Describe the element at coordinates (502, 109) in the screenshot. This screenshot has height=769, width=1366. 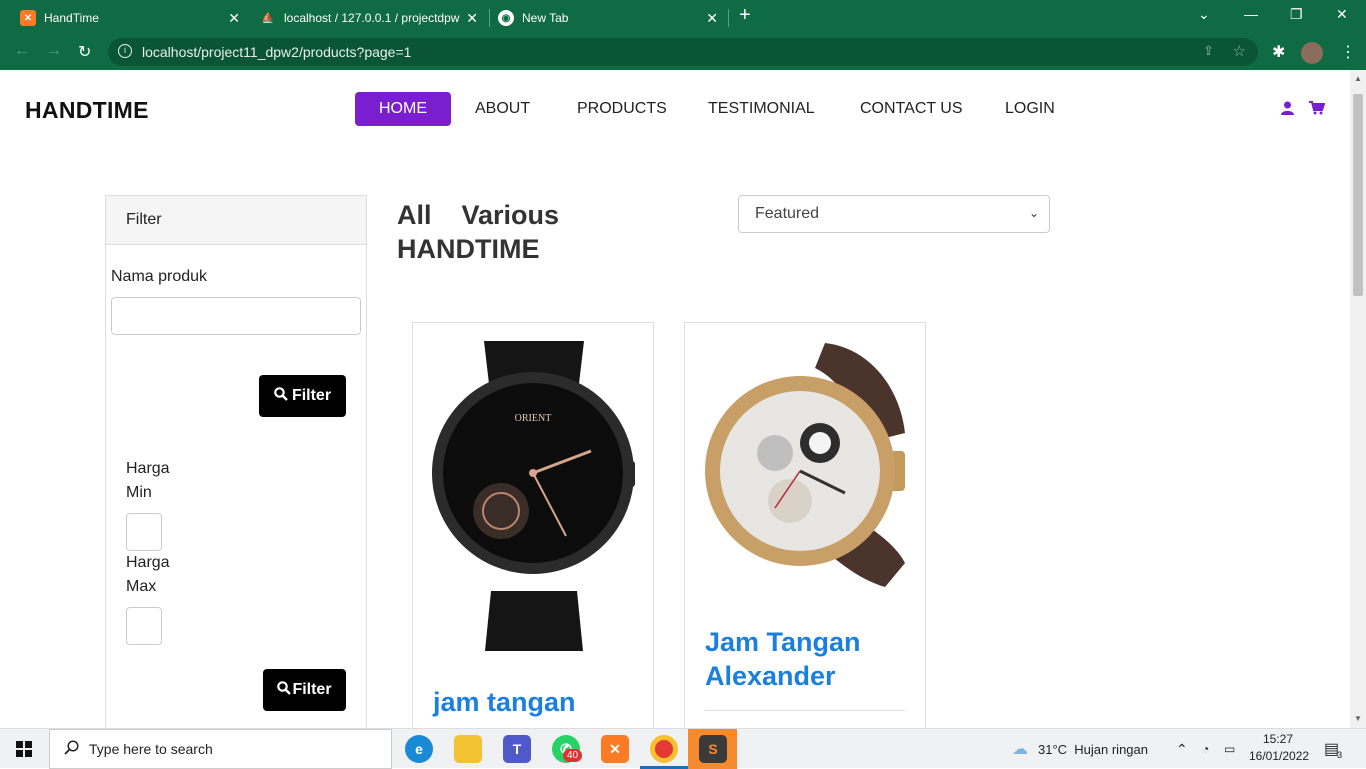
I see `nav-about: ABOUT` at that location.